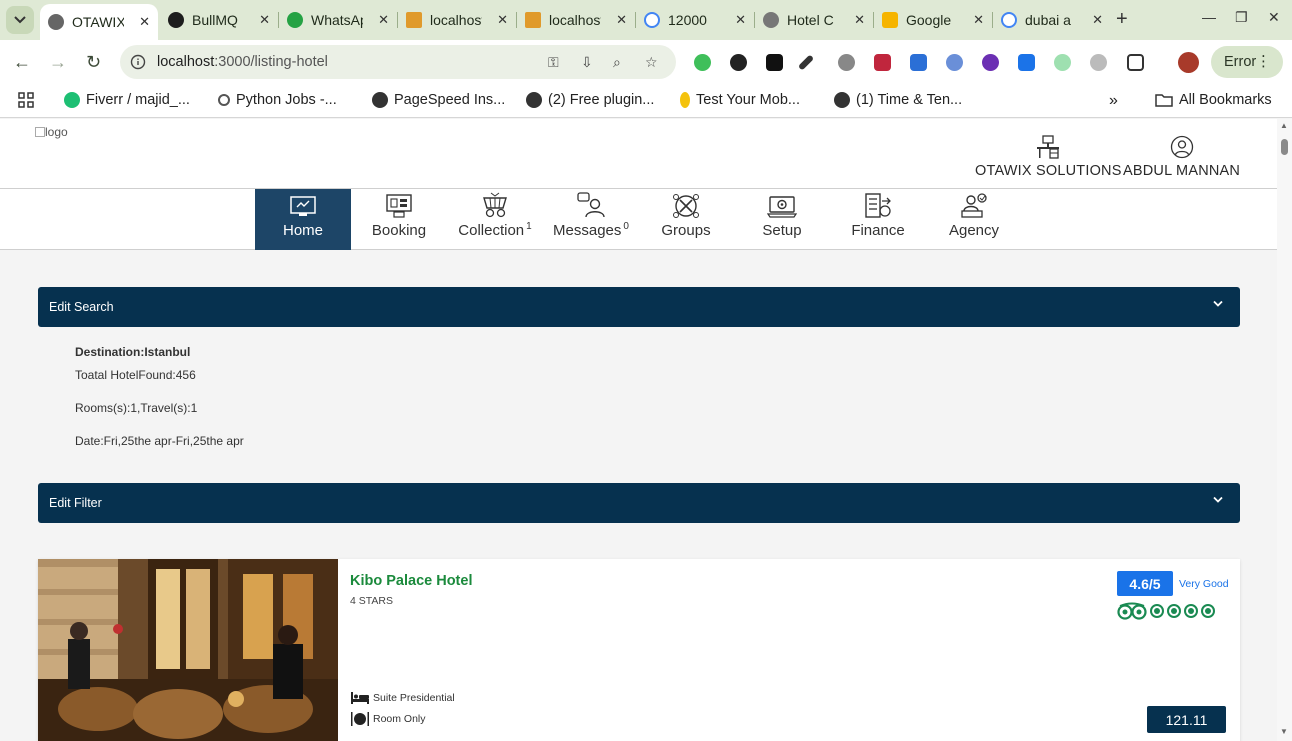  I want to click on browser-tab: dubai a ✕, so click(1052, 20).